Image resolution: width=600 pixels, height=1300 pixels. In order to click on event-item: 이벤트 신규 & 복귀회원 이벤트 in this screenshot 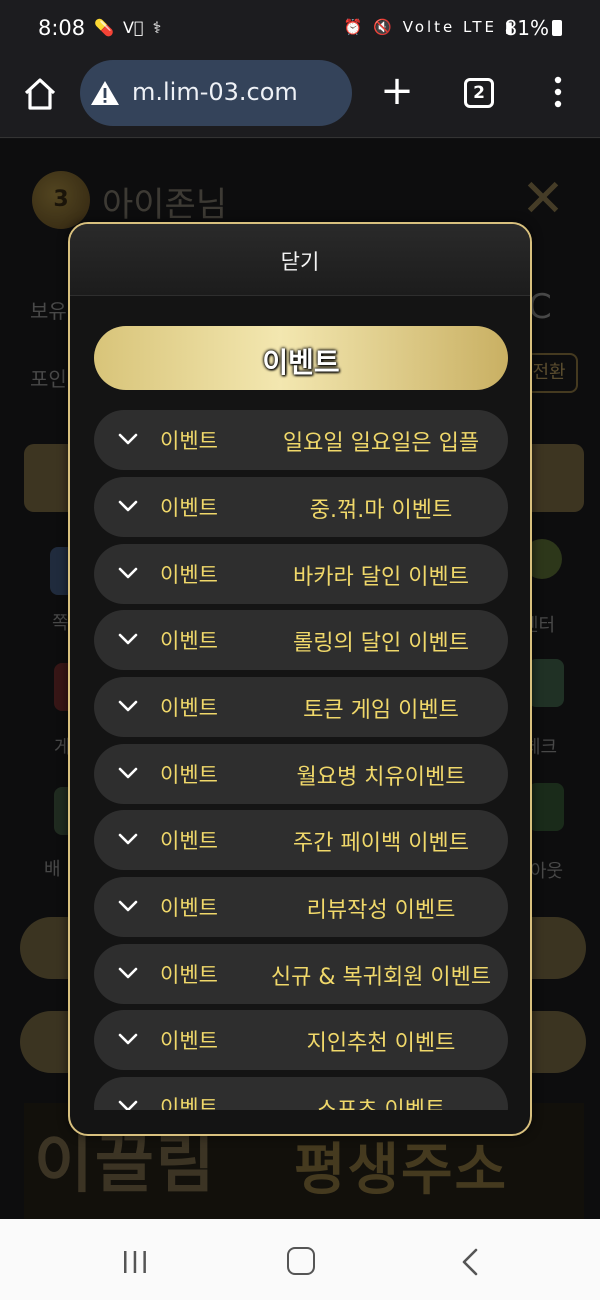, I will do `click(301, 974)`.